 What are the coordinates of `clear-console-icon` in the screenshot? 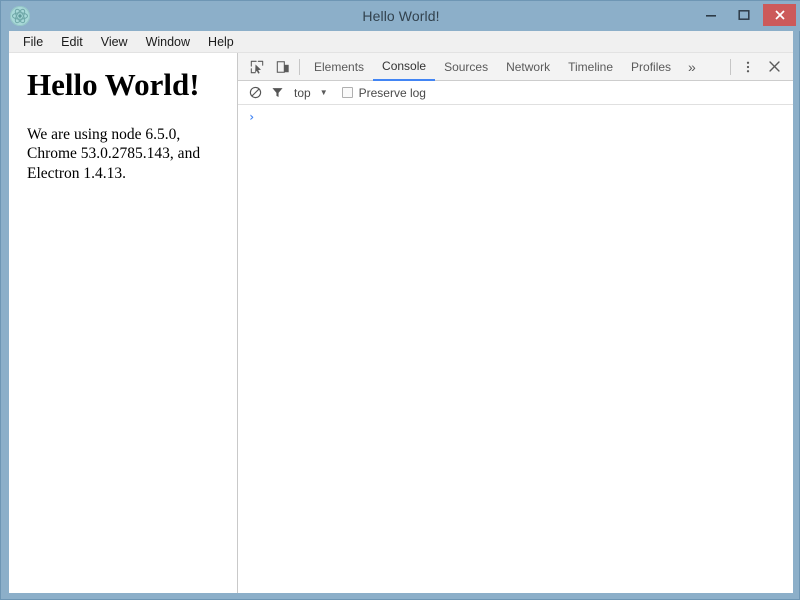 It's located at (255, 92).